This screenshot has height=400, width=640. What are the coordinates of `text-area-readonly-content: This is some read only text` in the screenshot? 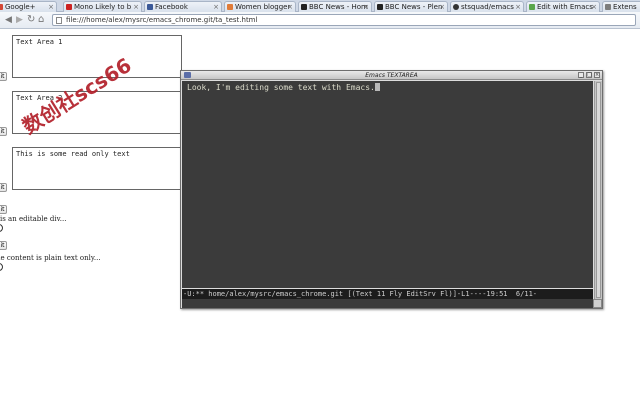 It's located at (73, 154).